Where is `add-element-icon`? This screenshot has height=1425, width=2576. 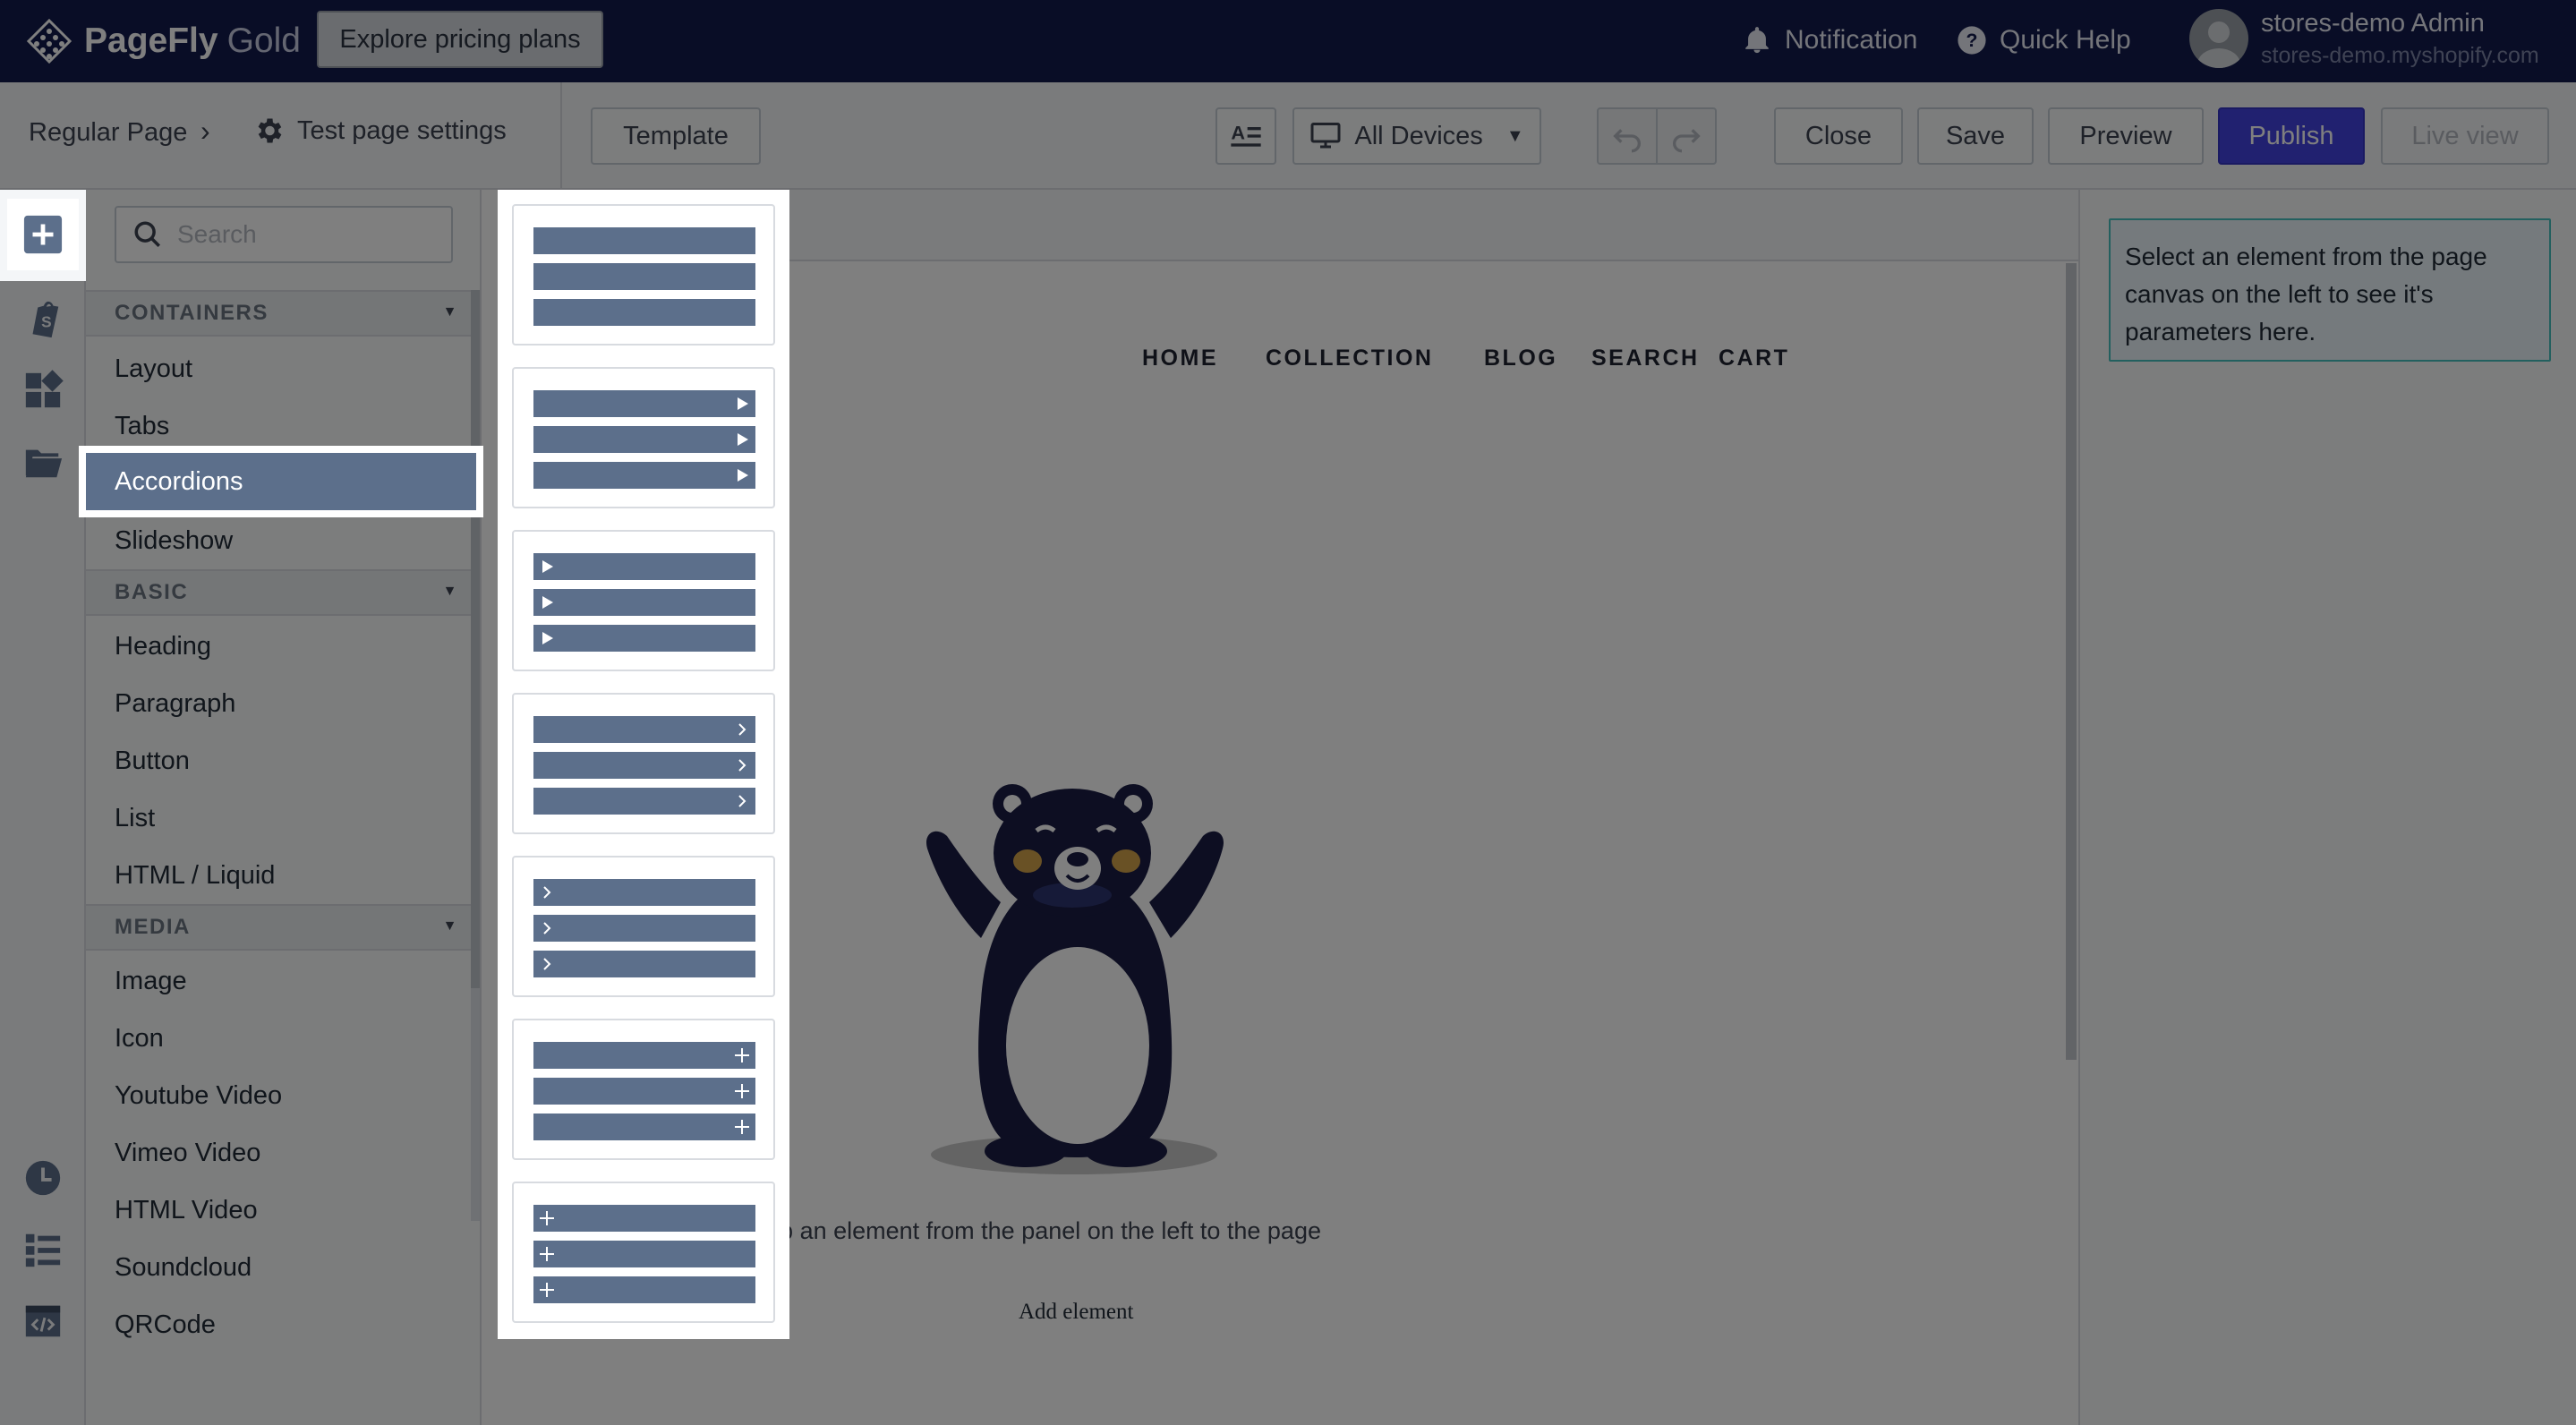
add-element-icon is located at coordinates (43, 234).